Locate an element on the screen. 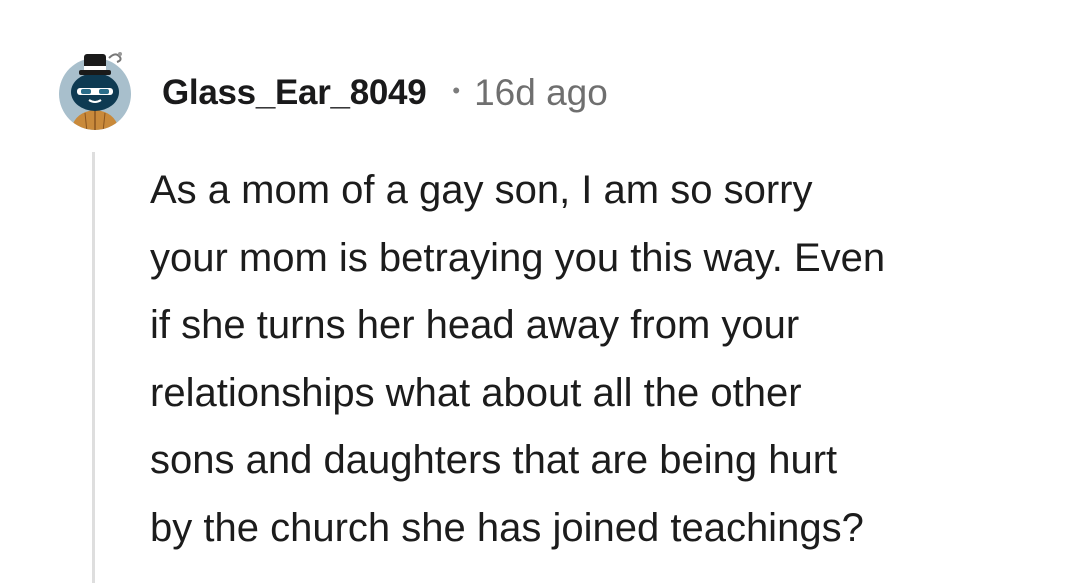 This screenshot has height=583, width=1080. comment-body-line: relationships what about all the other is located at coordinates (476, 392).